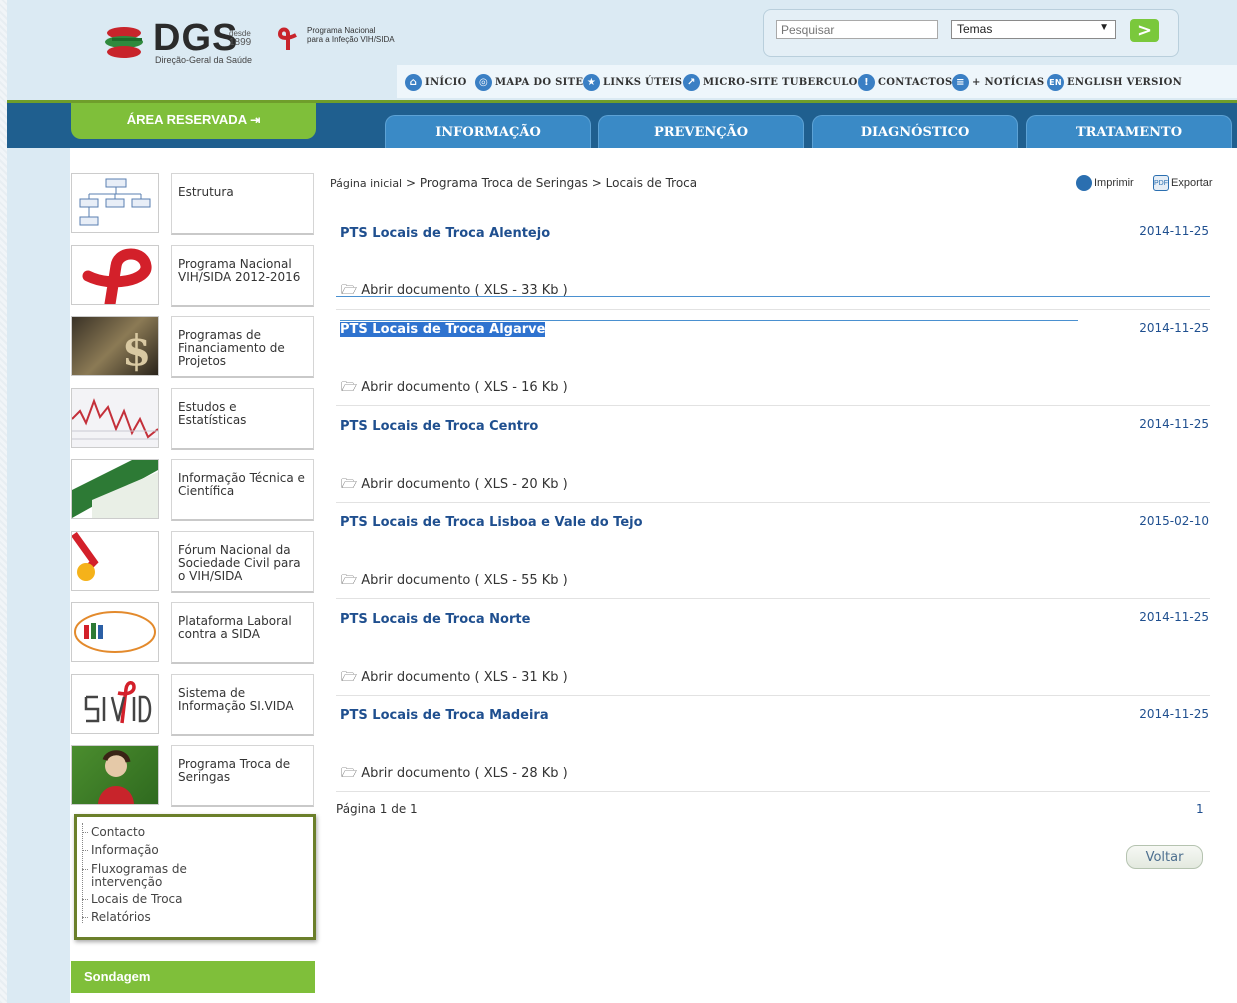  What do you see at coordinates (651, 183) in the screenshot?
I see `breadcrumb-current: Locais de Troca` at bounding box center [651, 183].